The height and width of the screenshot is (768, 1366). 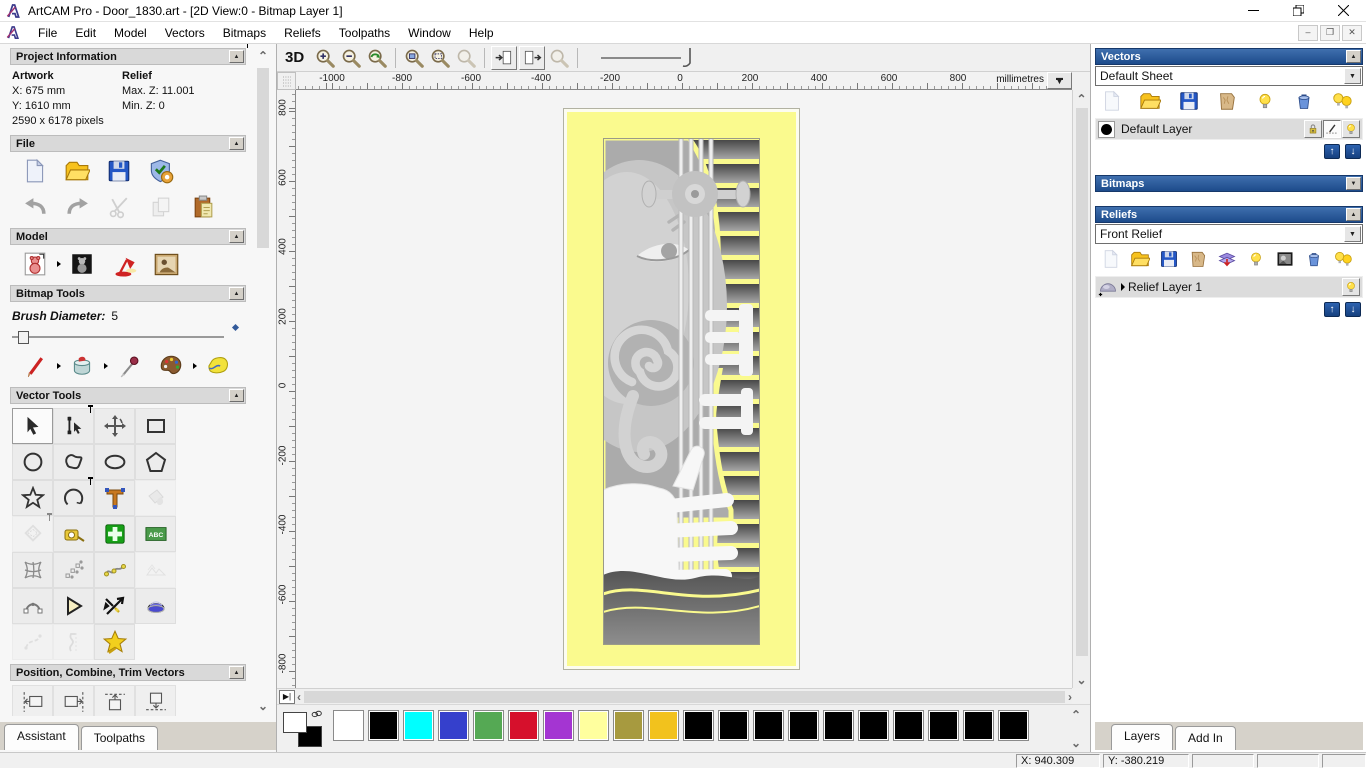 I want to click on block-paste-tool, so click(x=73, y=570).